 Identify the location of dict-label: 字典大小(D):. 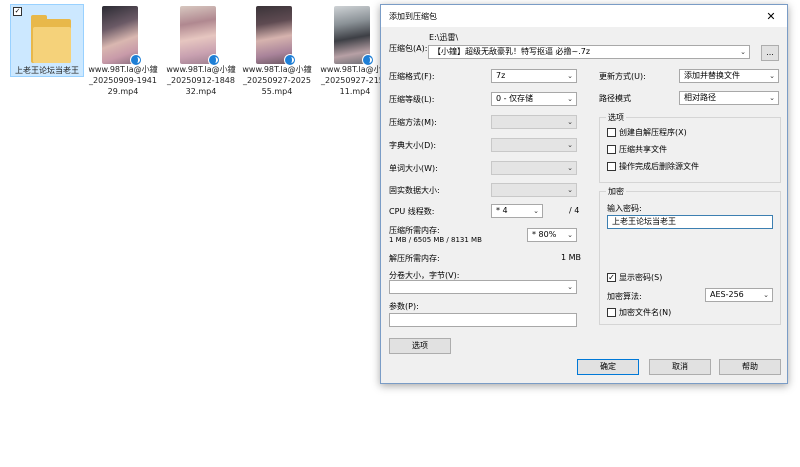
(413, 145).